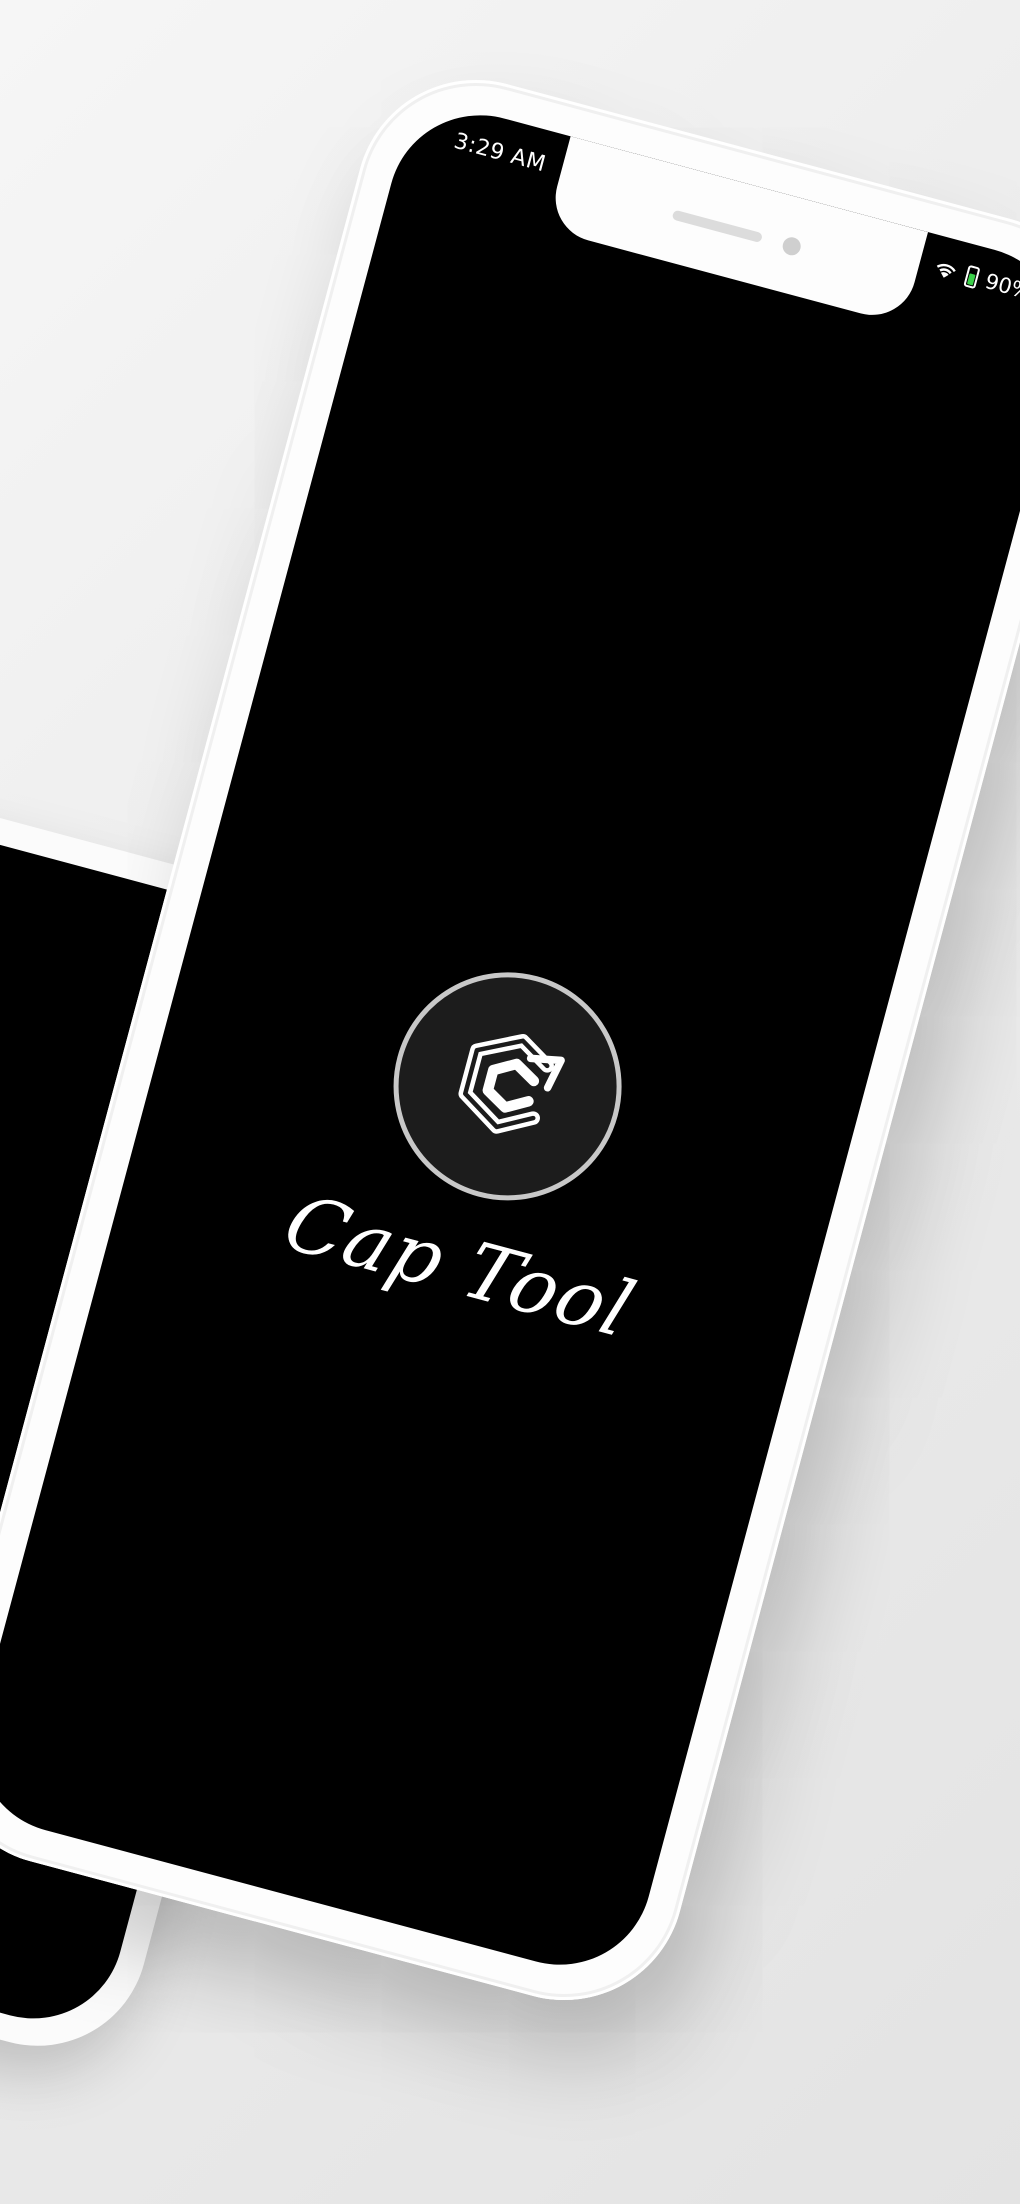 This screenshot has height=2204, width=1020. What do you see at coordinates (947, 270) in the screenshot?
I see `wifi-icon` at bounding box center [947, 270].